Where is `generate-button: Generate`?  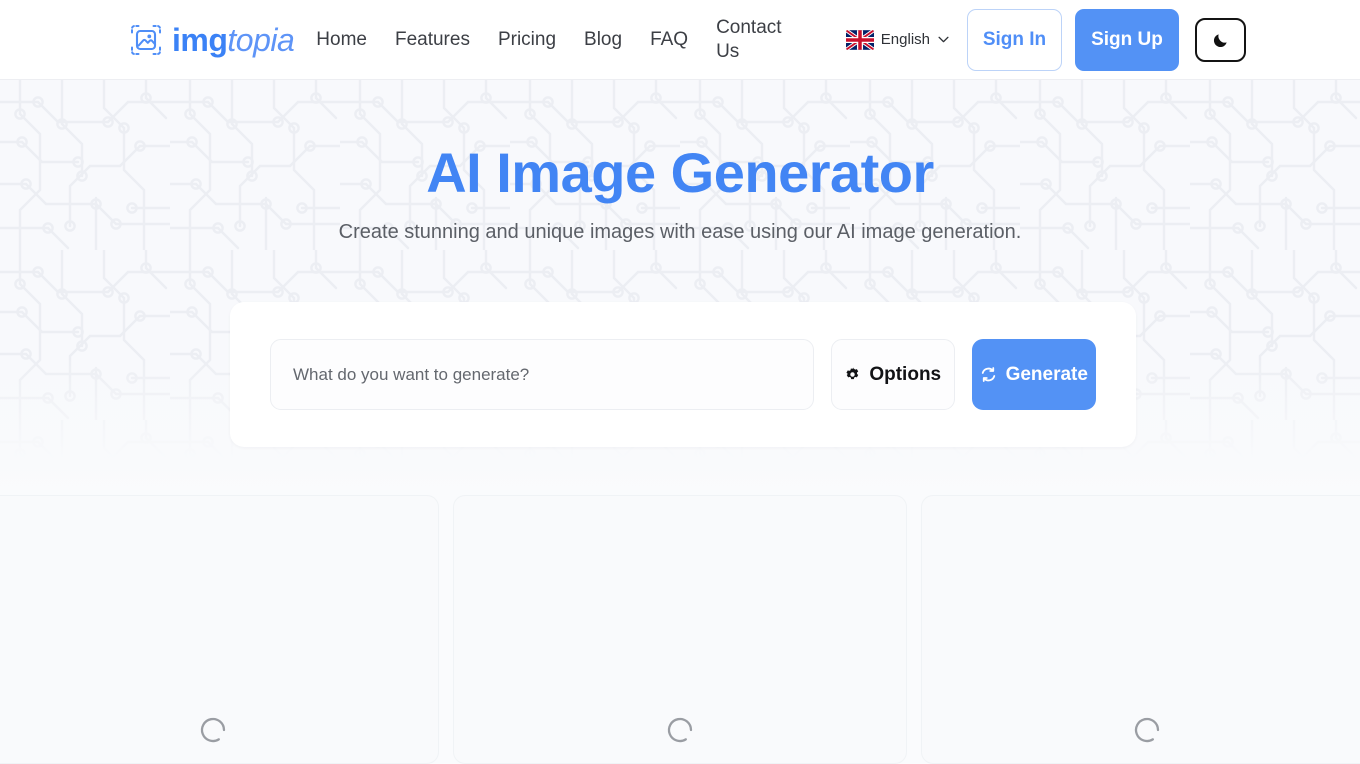
generate-button: Generate is located at coordinates (1033, 374).